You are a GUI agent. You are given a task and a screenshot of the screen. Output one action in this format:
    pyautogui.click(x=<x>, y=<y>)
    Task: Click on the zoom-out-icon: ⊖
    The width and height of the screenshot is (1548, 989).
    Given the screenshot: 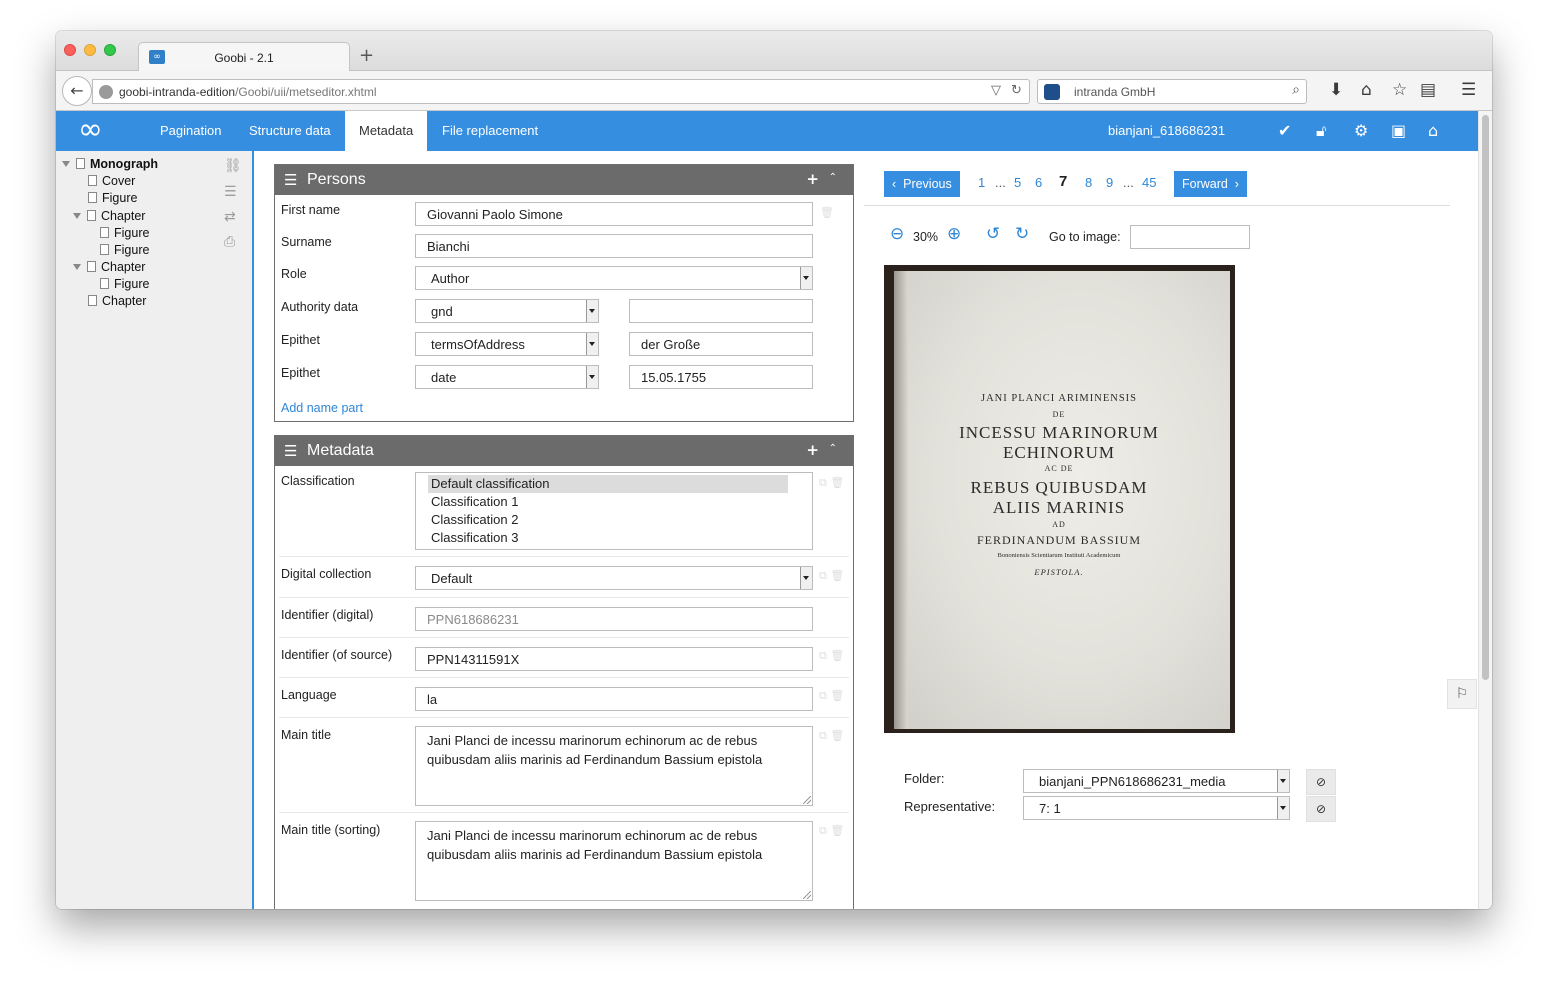 What is the action you would take?
    pyautogui.click(x=897, y=234)
    